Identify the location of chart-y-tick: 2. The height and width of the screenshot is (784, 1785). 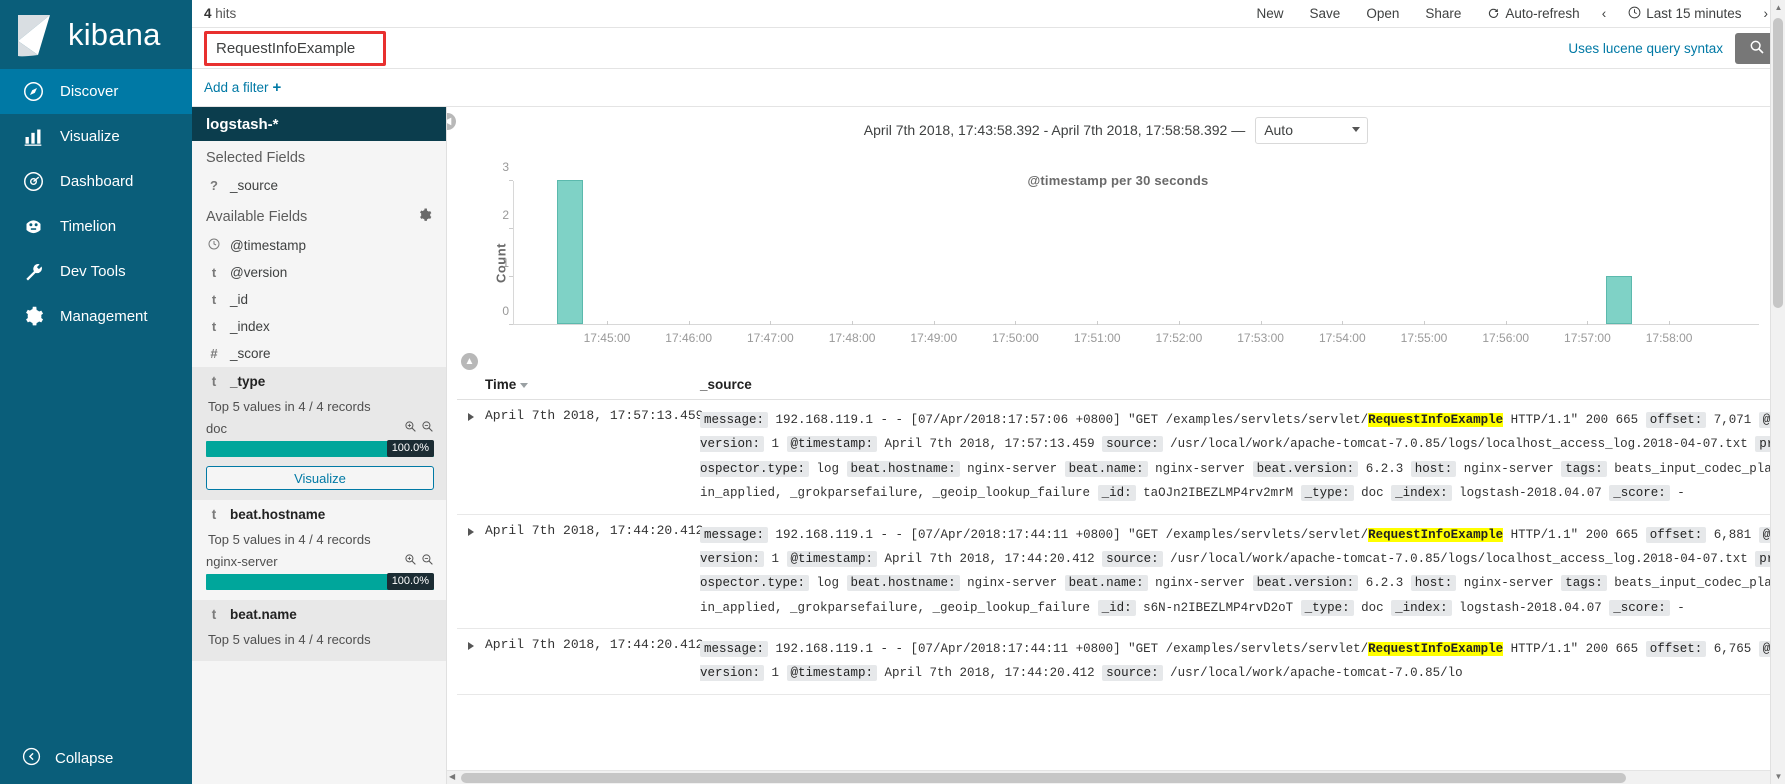
(505, 215).